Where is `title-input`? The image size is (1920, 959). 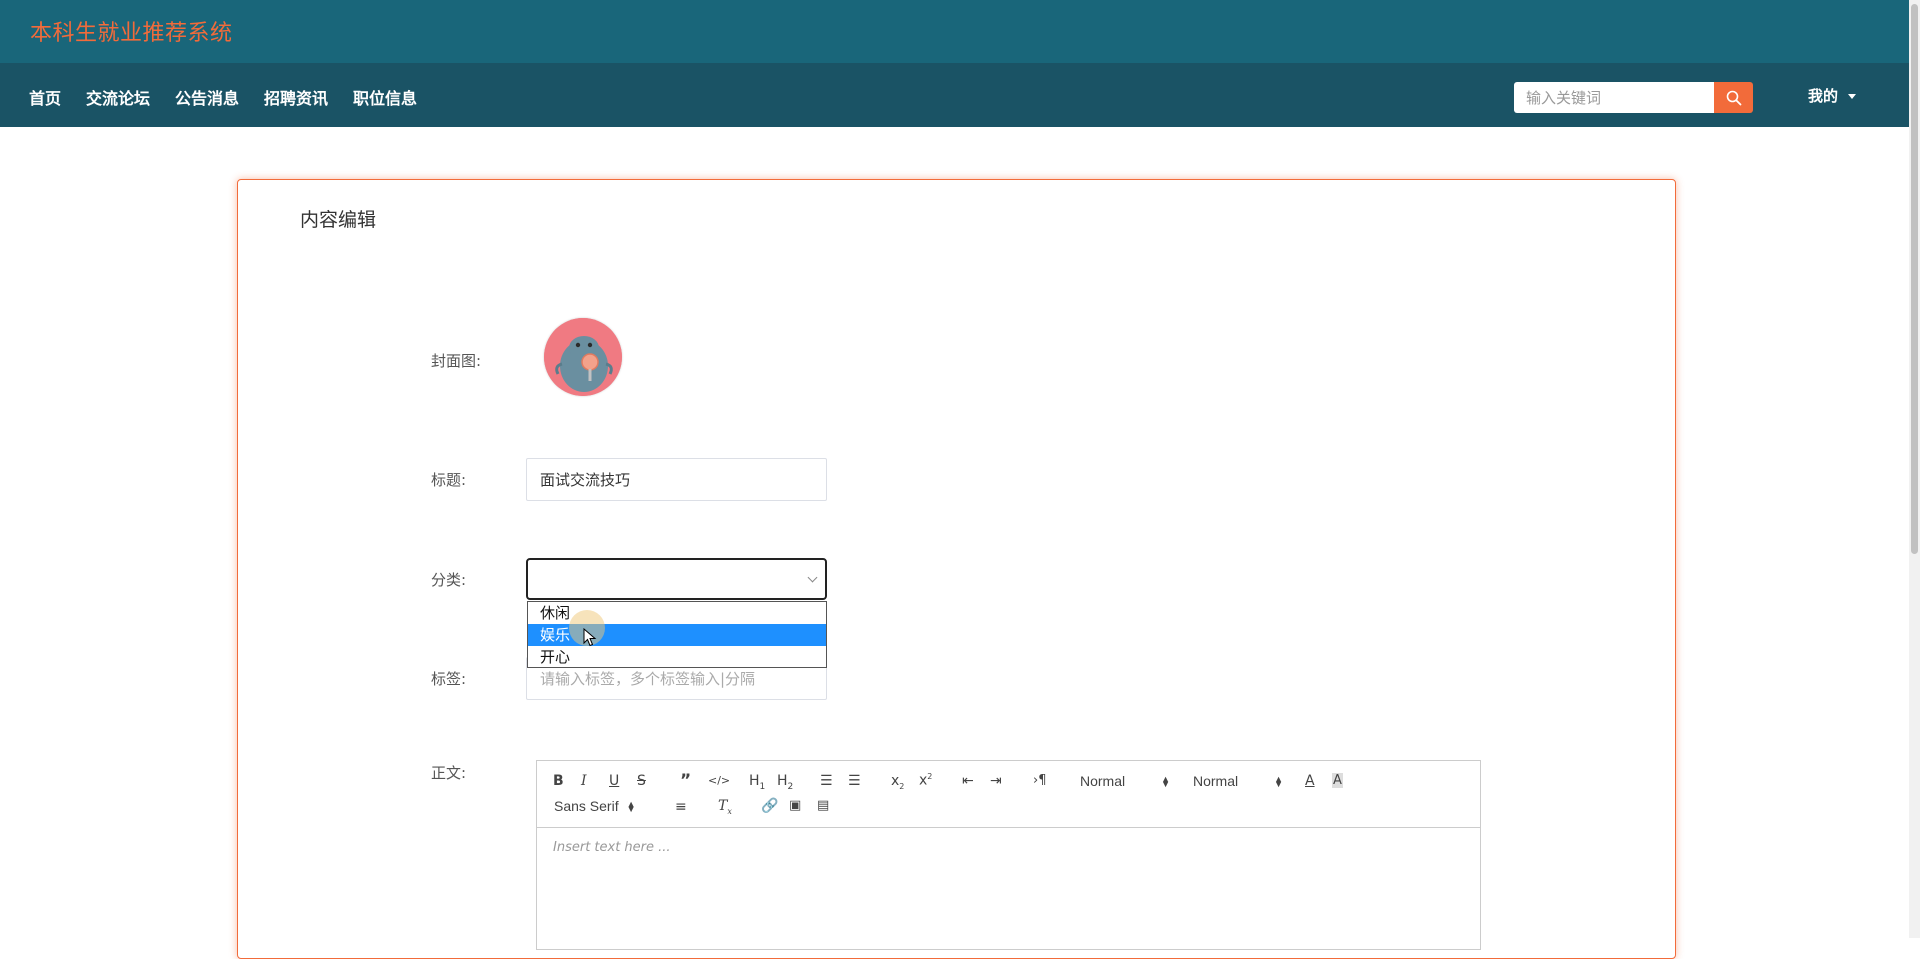
title-input is located at coordinates (676, 479).